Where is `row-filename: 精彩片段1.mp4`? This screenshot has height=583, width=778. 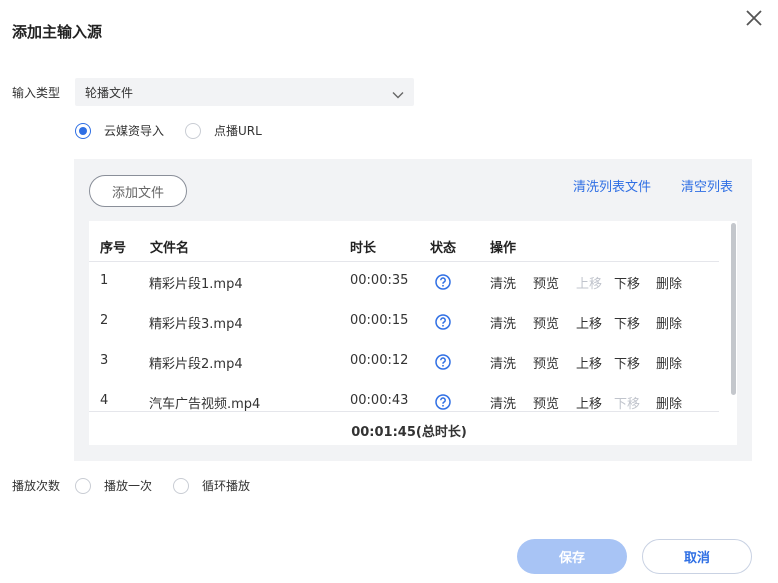 row-filename: 精彩片段1.mp4 is located at coordinates (196, 284).